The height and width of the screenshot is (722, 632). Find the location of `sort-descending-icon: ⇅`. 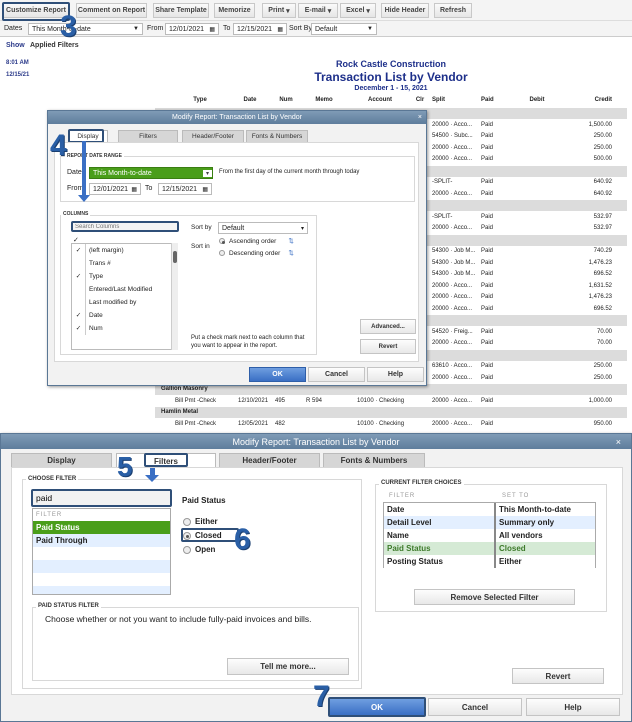

sort-descending-icon: ⇅ is located at coordinates (291, 253).